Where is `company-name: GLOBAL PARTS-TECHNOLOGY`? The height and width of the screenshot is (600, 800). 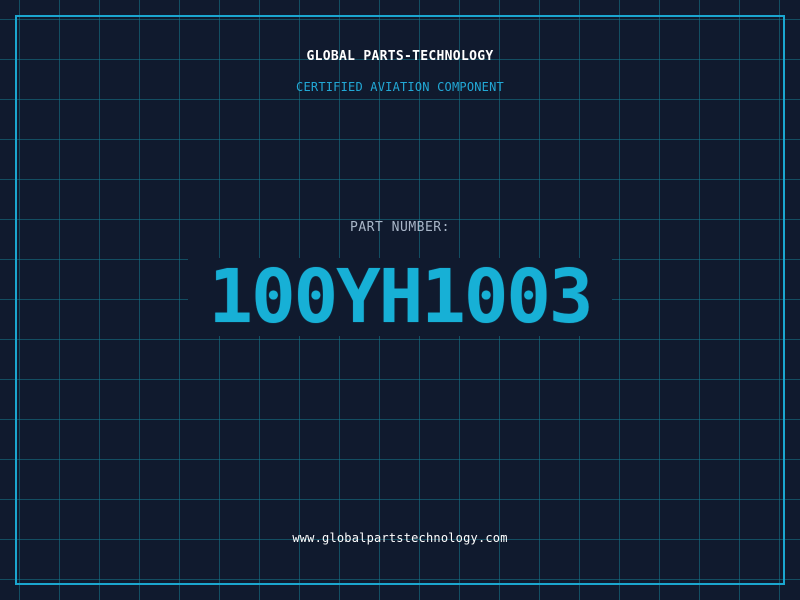 company-name: GLOBAL PARTS-TECHNOLOGY is located at coordinates (400, 56).